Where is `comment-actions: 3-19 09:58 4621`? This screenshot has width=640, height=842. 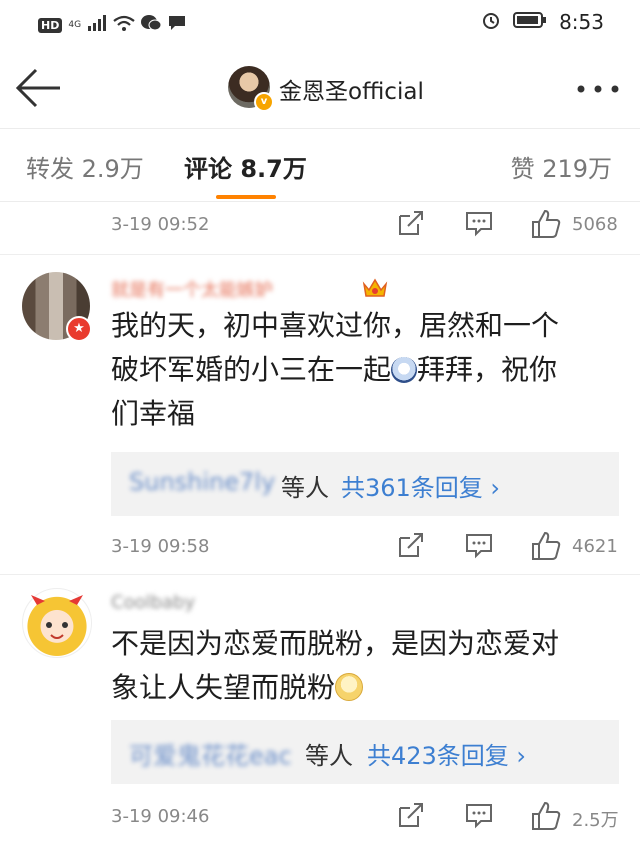 comment-actions: 3-19 09:58 4621 is located at coordinates (320, 548).